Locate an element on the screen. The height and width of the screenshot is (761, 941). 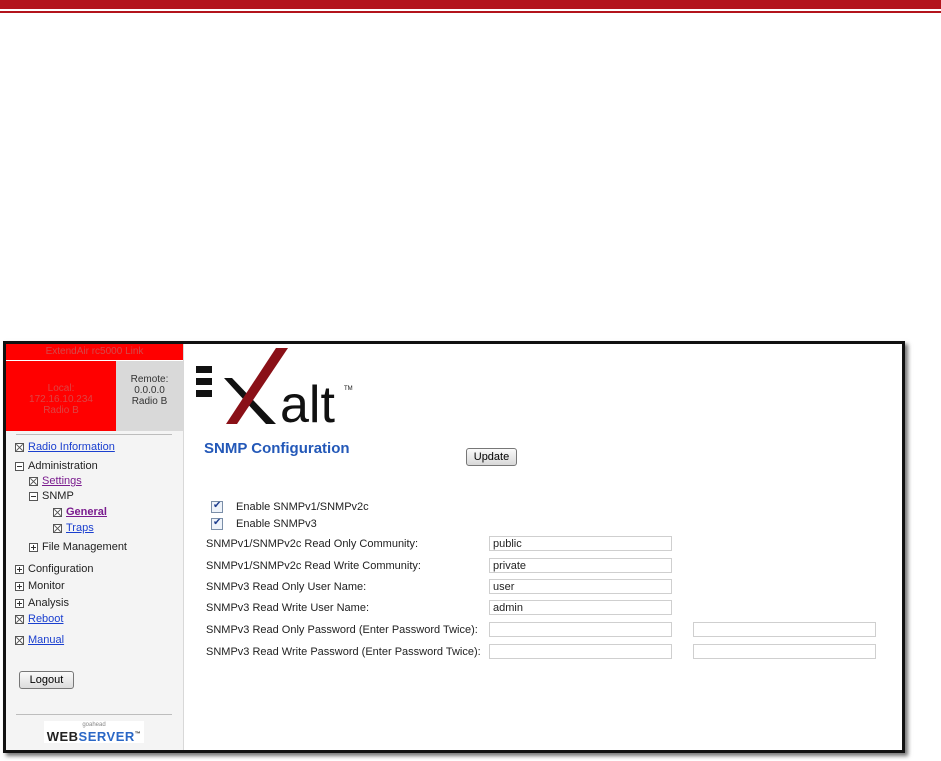
ro-password-input is located at coordinates (580, 629).